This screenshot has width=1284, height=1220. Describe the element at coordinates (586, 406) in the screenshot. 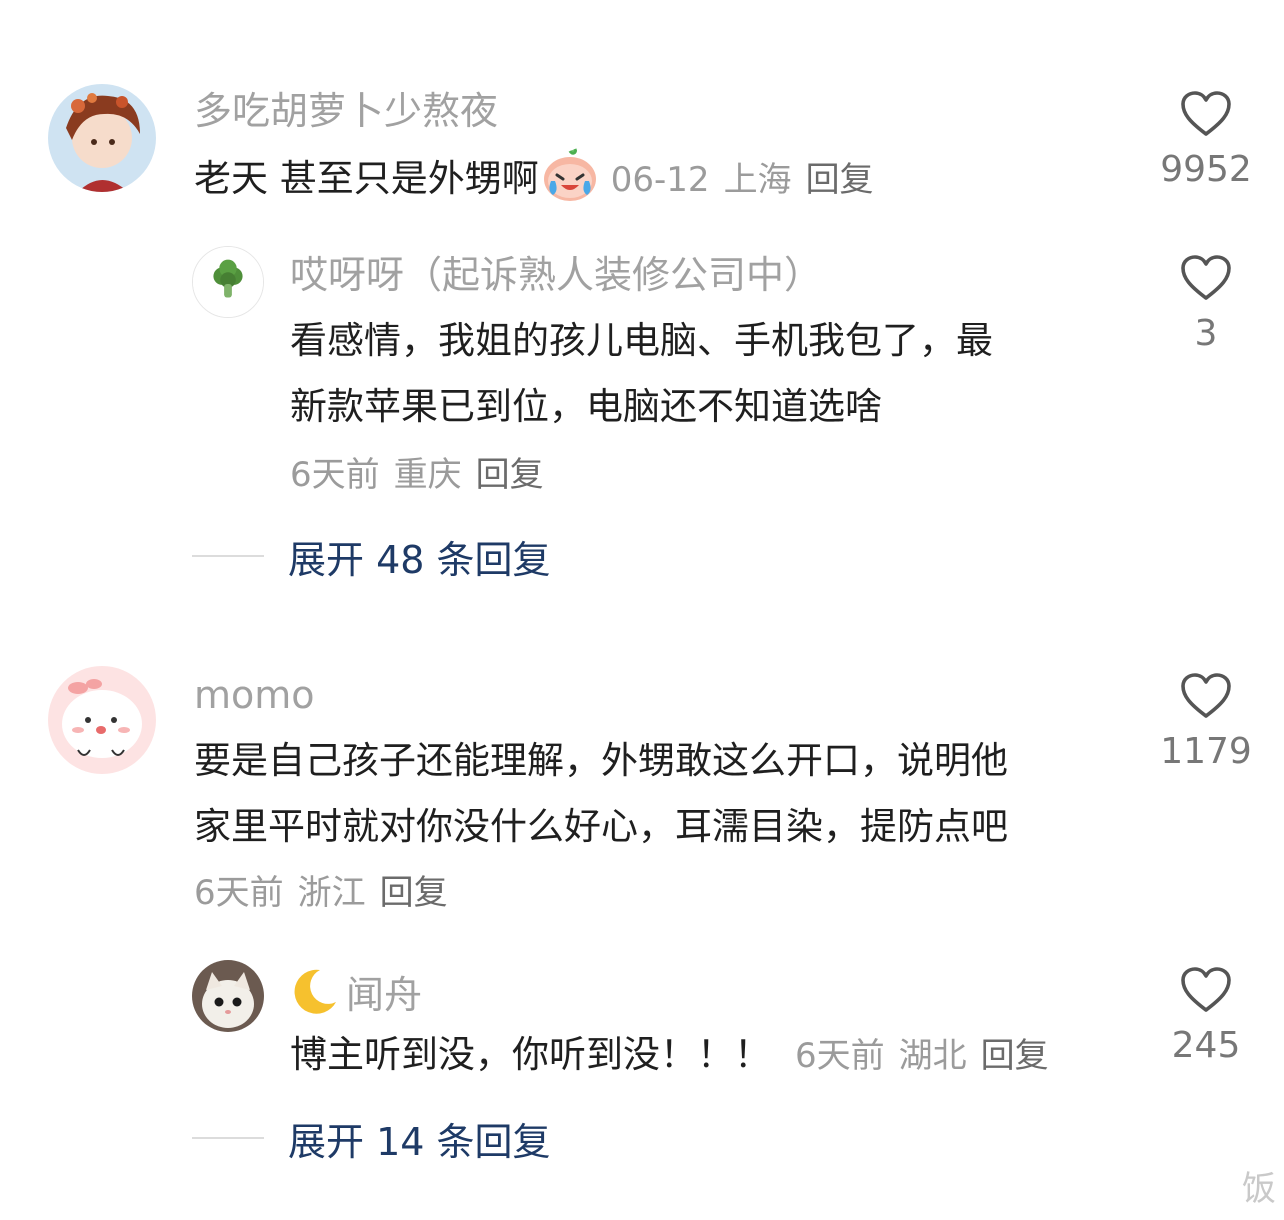

I see `reply-text-line: 新款苹果已到位，电脑还不知道选啥` at that location.